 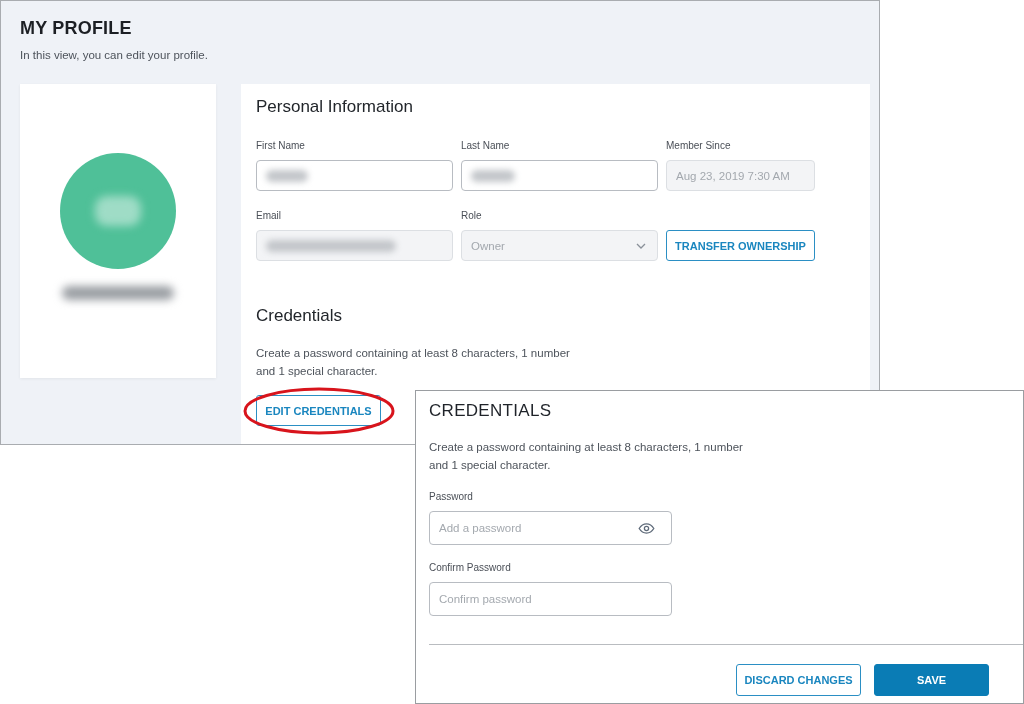 What do you see at coordinates (470, 567) in the screenshot?
I see `field-label: Confirm Password` at bounding box center [470, 567].